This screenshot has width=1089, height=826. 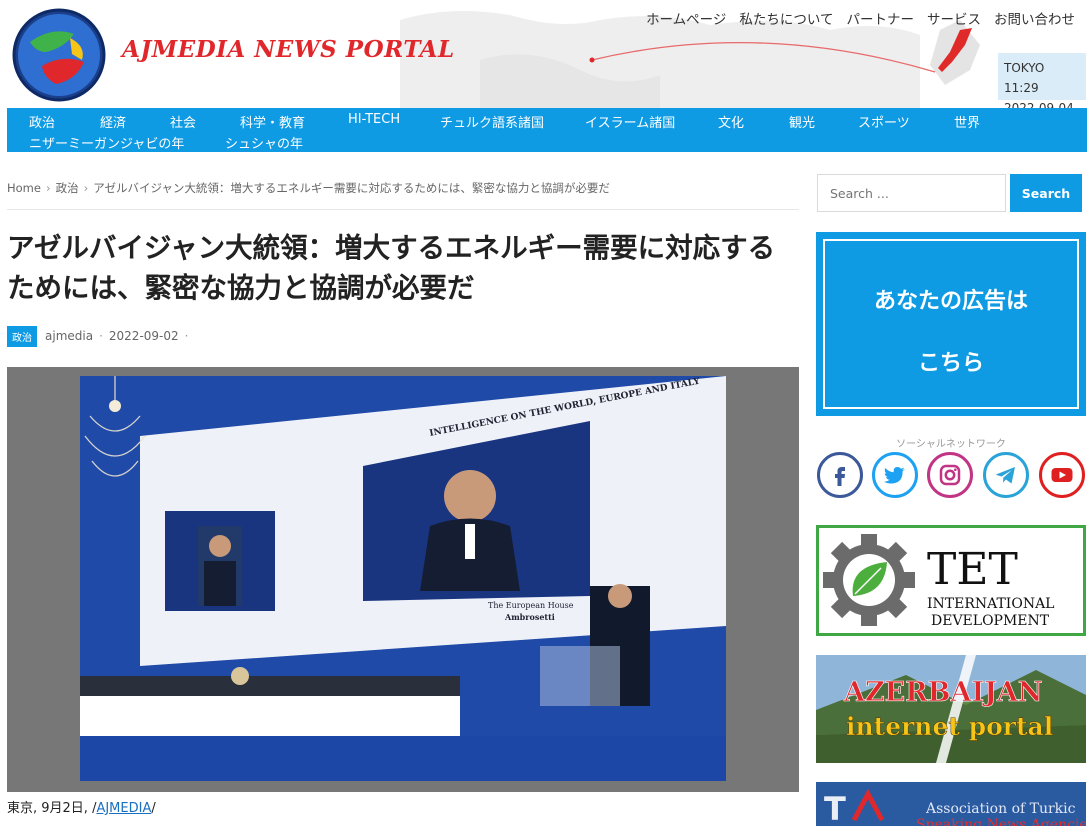 What do you see at coordinates (529, 617) in the screenshot?
I see `screen-brand-sub: Ambrosetti` at bounding box center [529, 617].